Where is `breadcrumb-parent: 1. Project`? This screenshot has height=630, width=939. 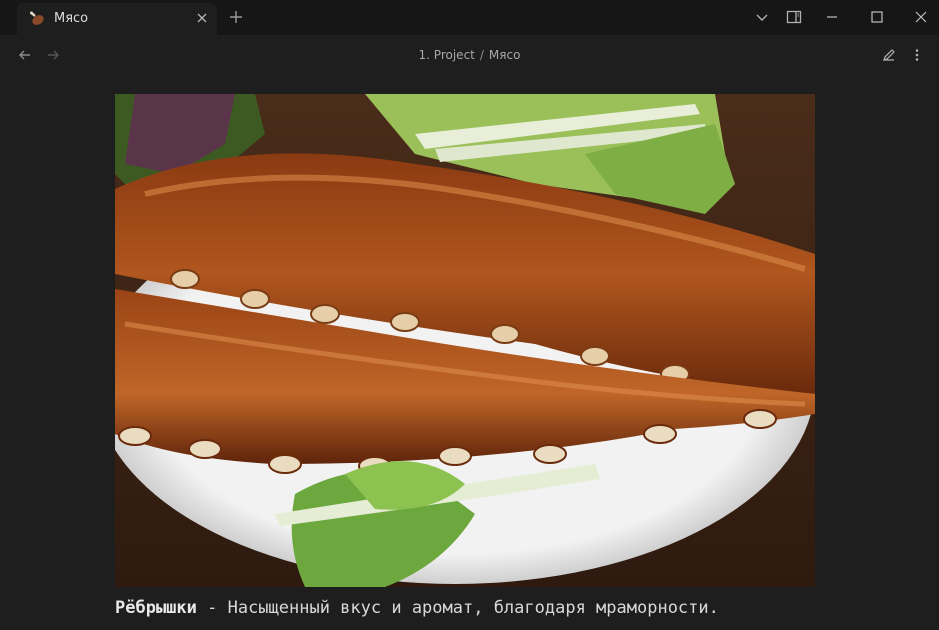 breadcrumb-parent: 1. Project is located at coordinates (447, 55).